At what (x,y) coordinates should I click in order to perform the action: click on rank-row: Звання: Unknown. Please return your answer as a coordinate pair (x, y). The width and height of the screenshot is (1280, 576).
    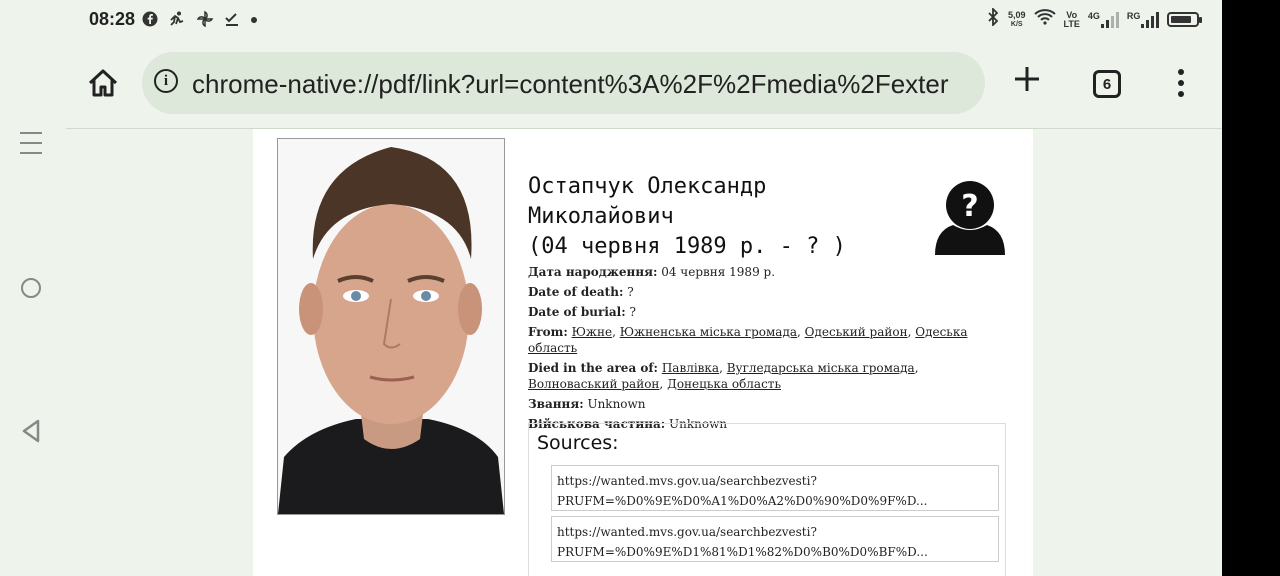
    Looking at the image, I should click on (763, 404).